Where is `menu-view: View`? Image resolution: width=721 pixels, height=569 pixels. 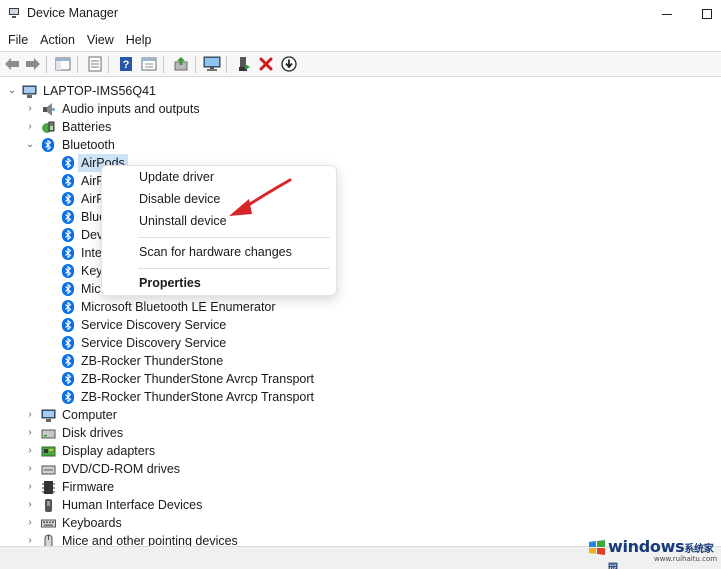 menu-view: View is located at coordinates (100, 40).